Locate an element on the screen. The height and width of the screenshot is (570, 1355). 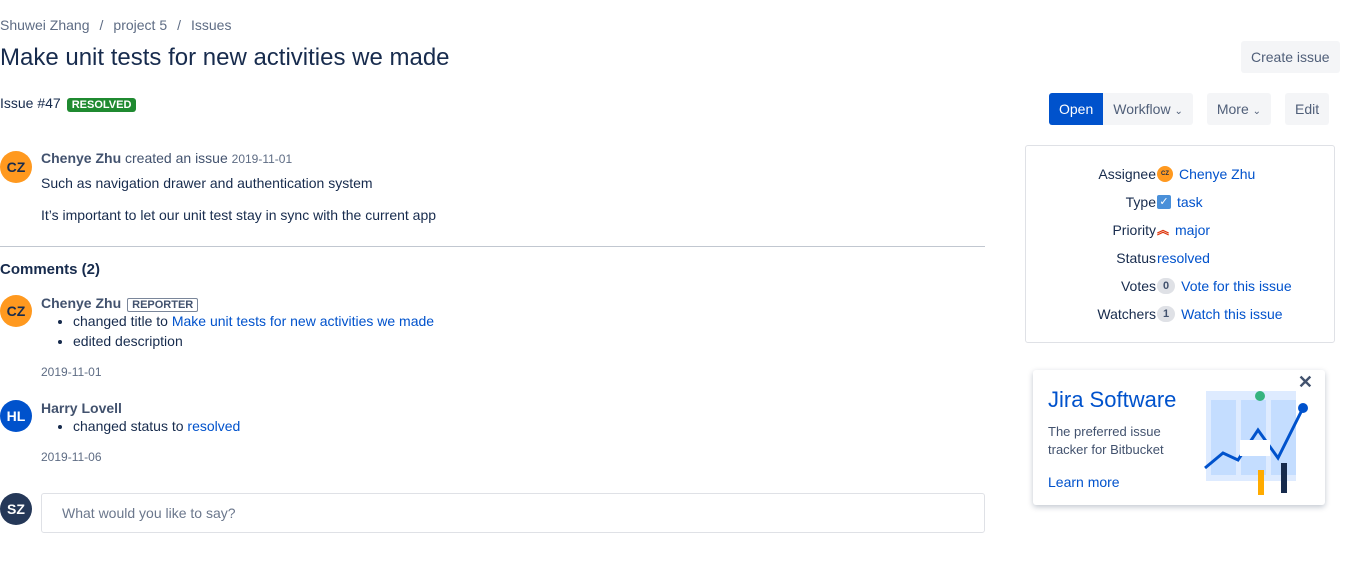
breadcrumb-user: Shuwei Zhang is located at coordinates (45, 25).